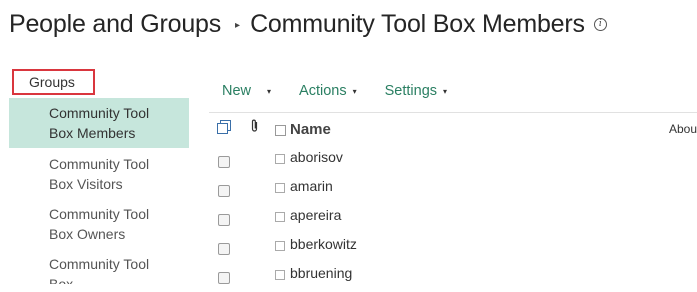  What do you see at coordinates (311, 186) in the screenshot?
I see `member-name: amarin` at bounding box center [311, 186].